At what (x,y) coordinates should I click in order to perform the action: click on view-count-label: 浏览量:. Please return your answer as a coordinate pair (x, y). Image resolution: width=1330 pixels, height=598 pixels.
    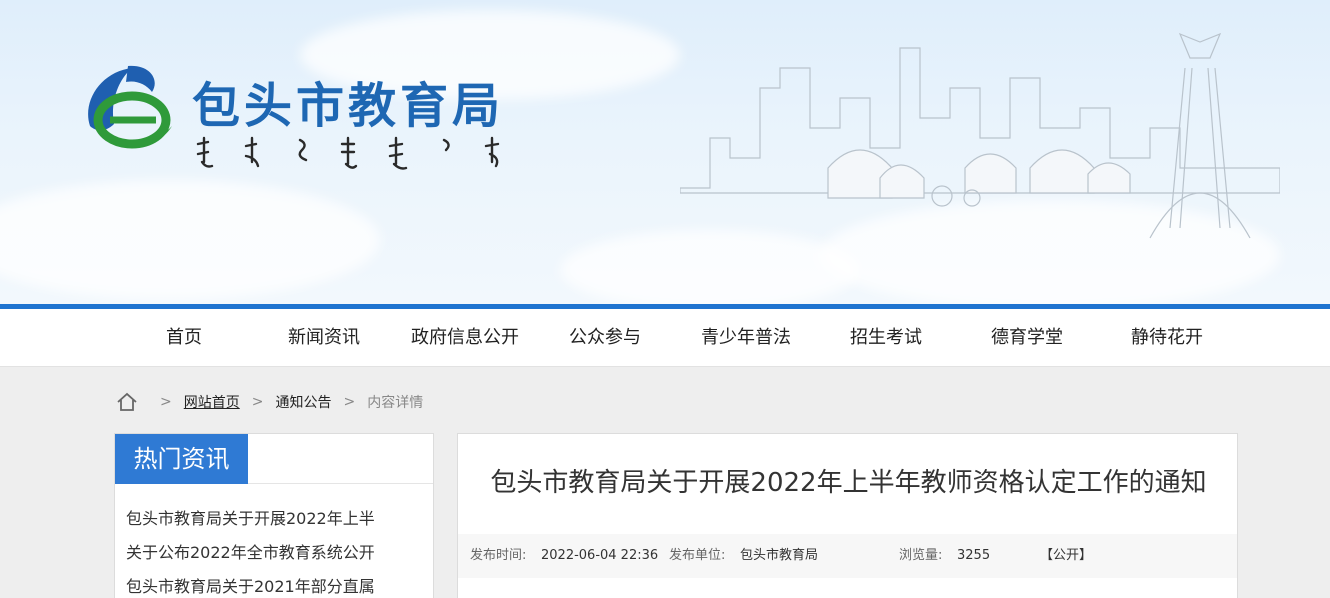
    Looking at the image, I should click on (921, 555).